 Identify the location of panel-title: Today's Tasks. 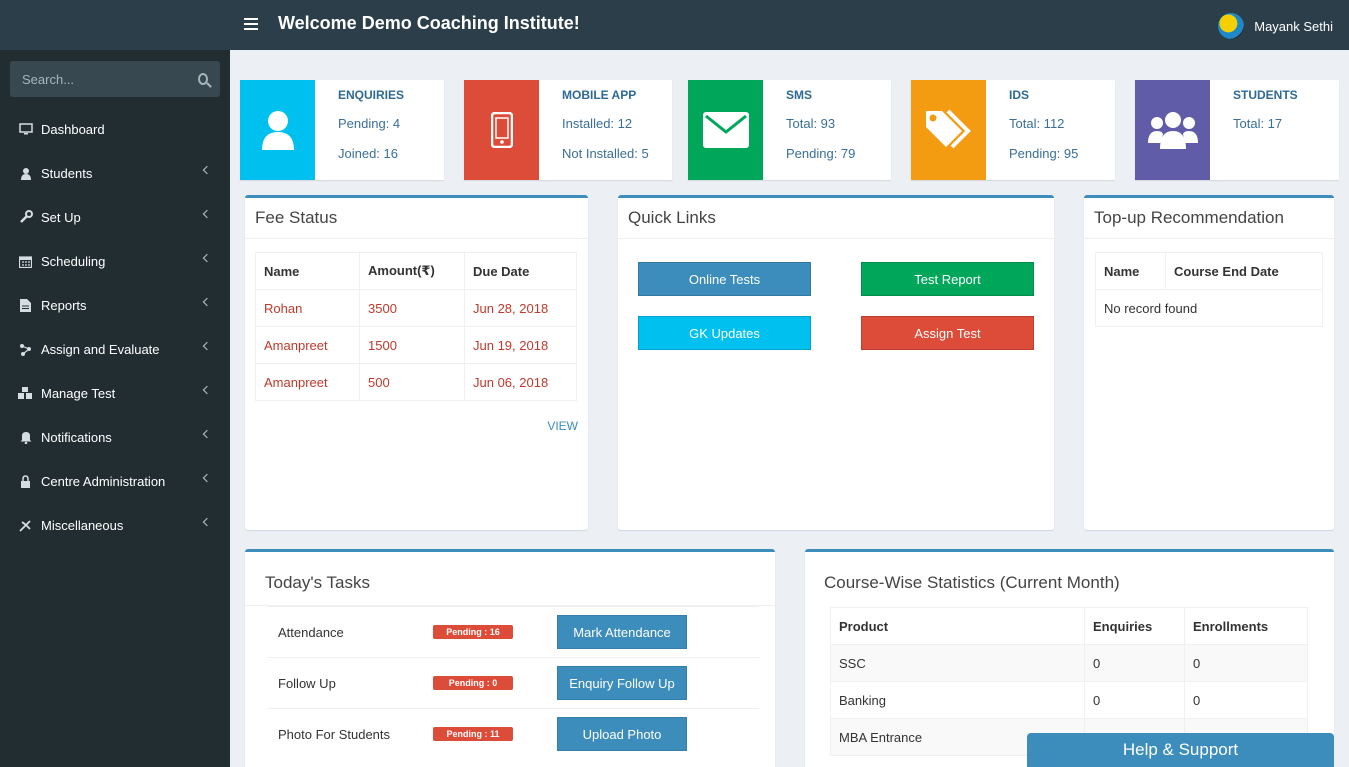
(510, 579).